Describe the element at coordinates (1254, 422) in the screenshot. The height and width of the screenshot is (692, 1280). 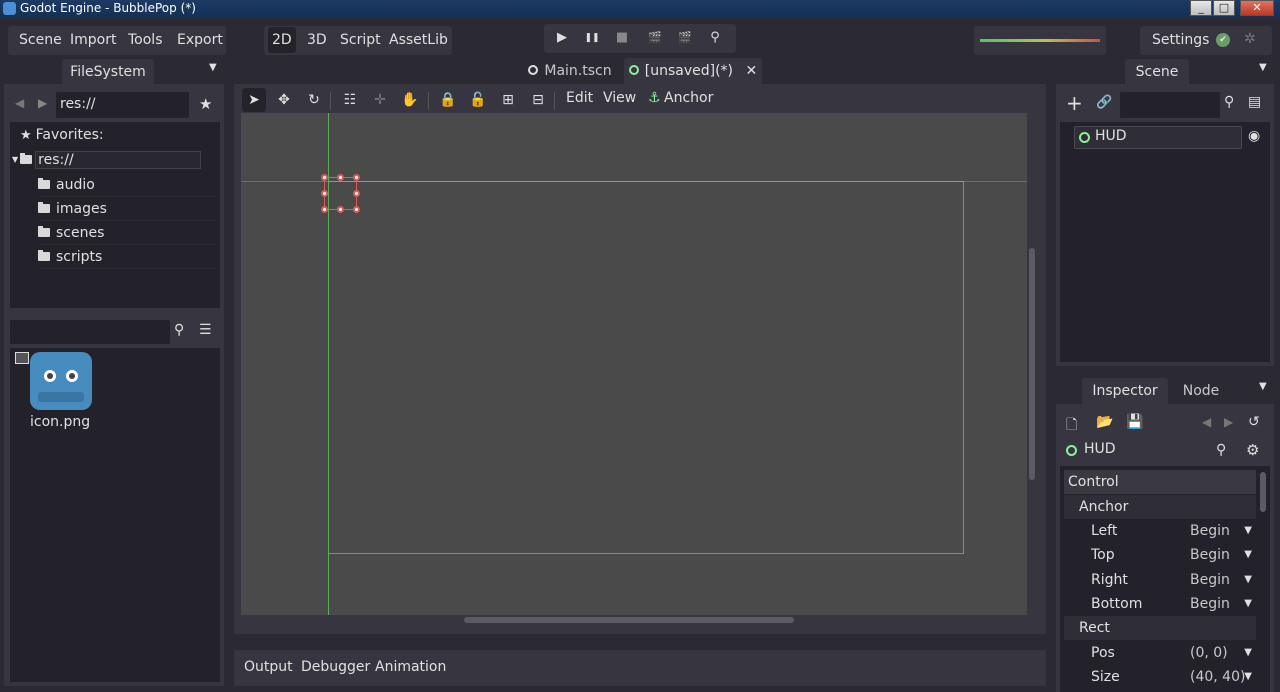
I see `object-history-icon: ↺` at that location.